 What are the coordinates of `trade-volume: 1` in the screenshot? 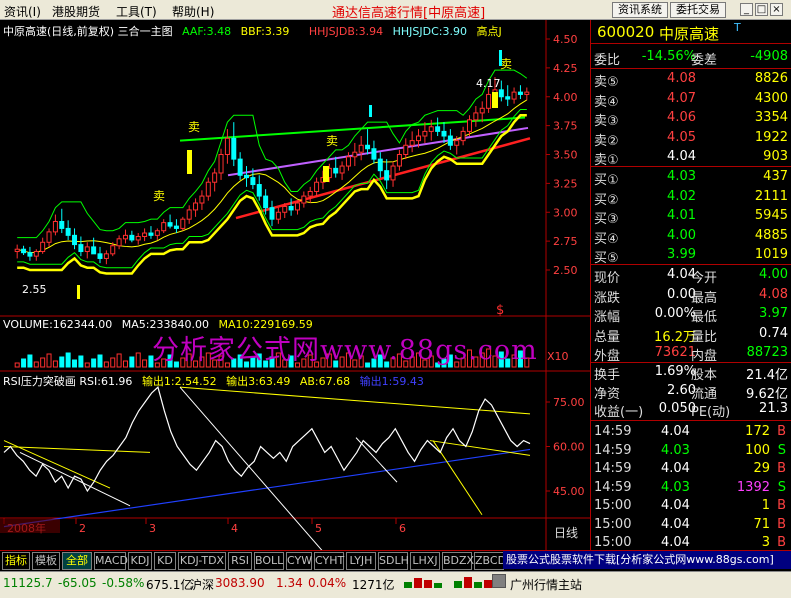 It's located at (765, 505).